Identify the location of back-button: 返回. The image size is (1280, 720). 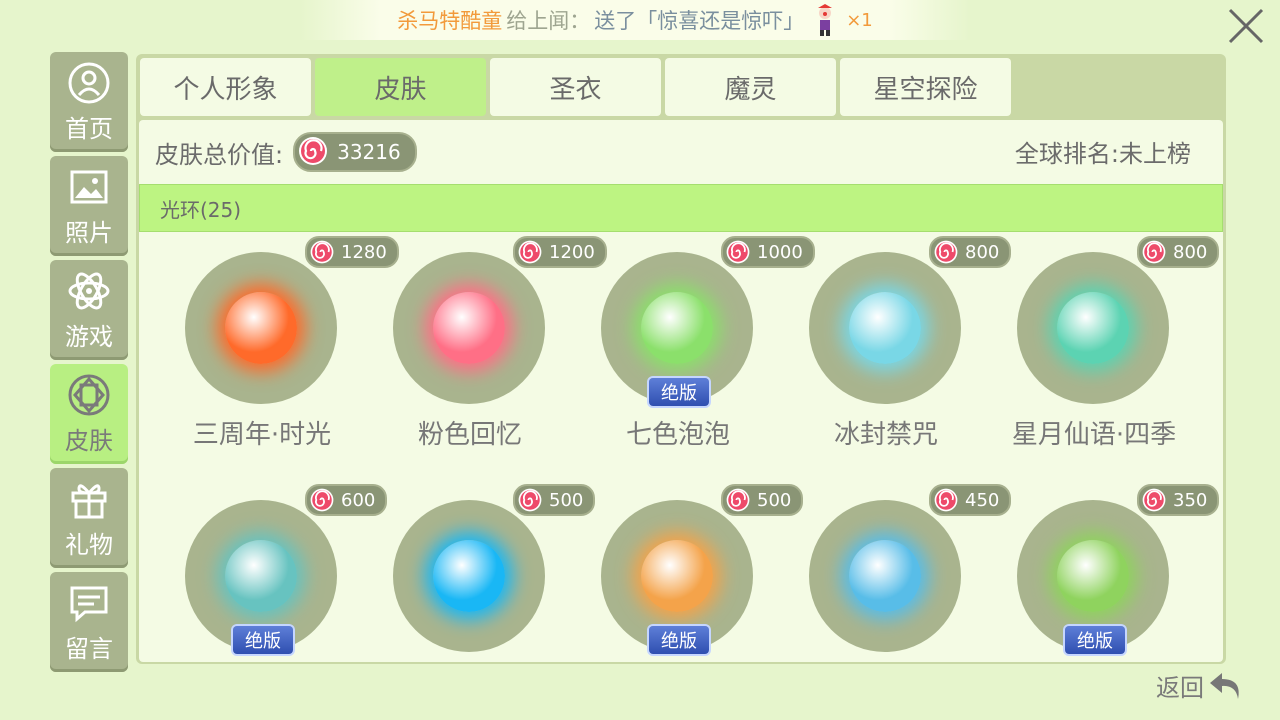
(1200, 685).